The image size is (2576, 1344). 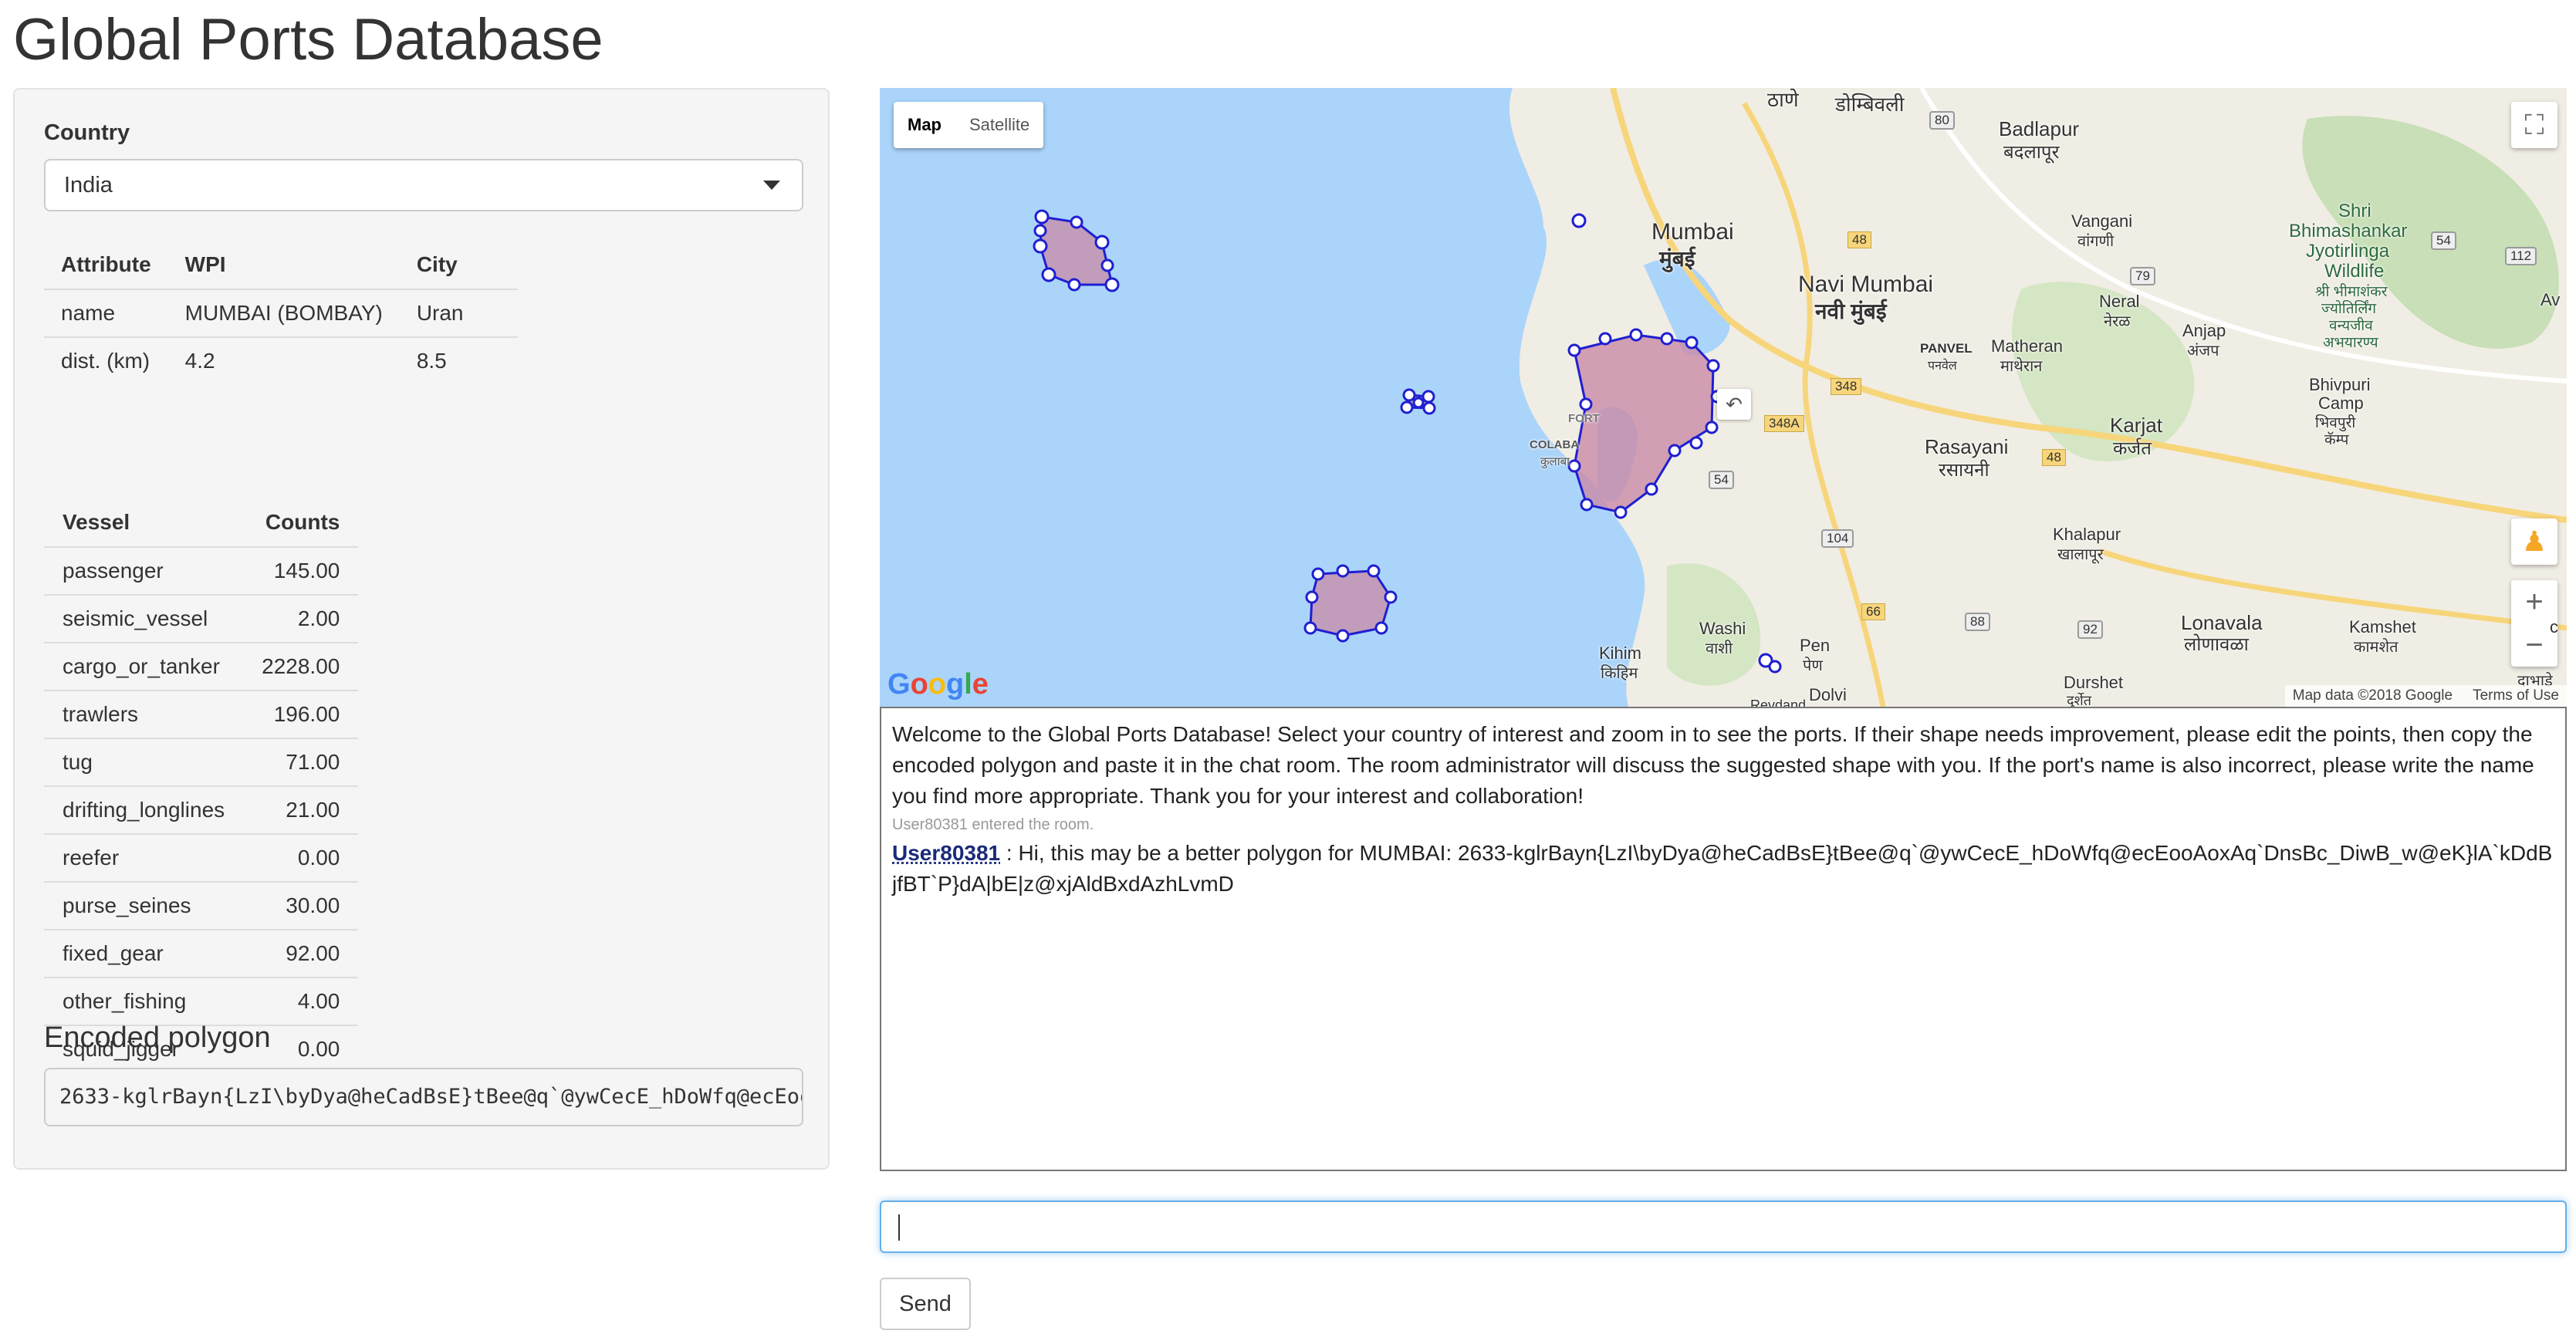 What do you see at coordinates (2094, 682) in the screenshot?
I see `place-label: Durshet` at bounding box center [2094, 682].